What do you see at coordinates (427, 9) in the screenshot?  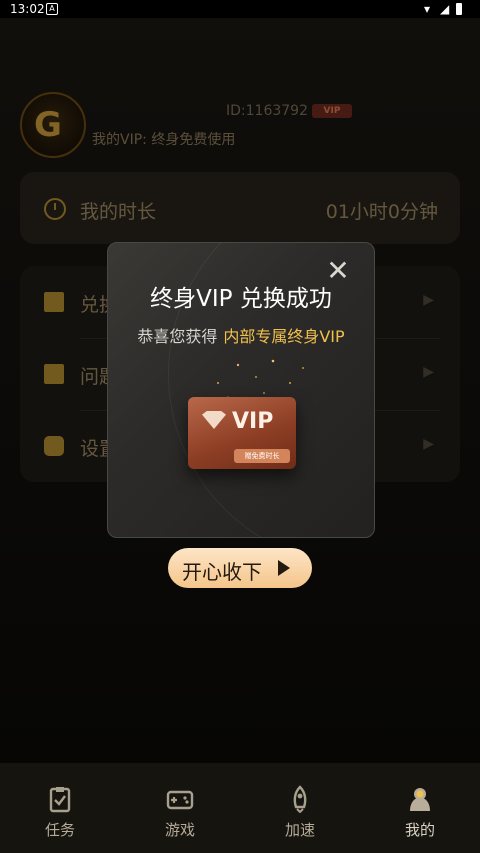 I see `wifi-icon: ▾` at bounding box center [427, 9].